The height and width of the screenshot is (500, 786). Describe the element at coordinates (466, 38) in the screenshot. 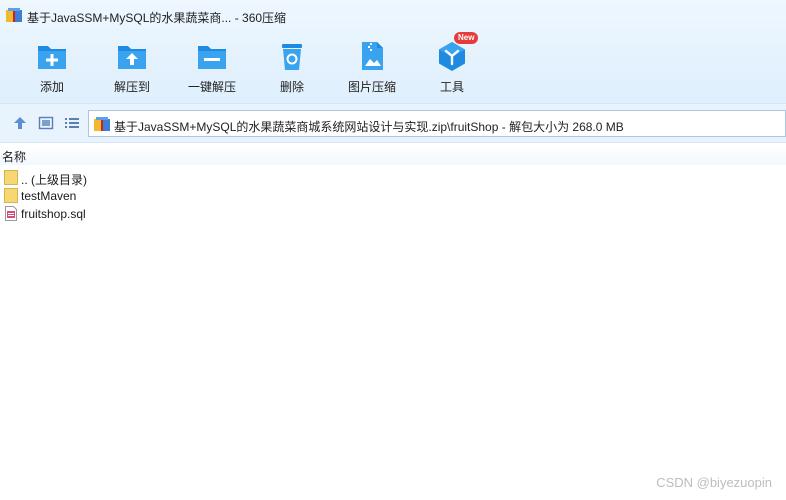

I see `new-badge: New` at that location.